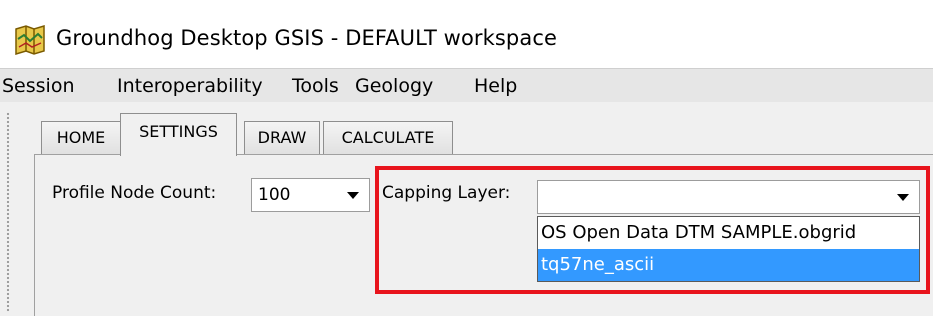  Describe the element at coordinates (728, 265) in the screenshot. I see `capping-layer-option-selected: tq57ne_ascii` at that location.